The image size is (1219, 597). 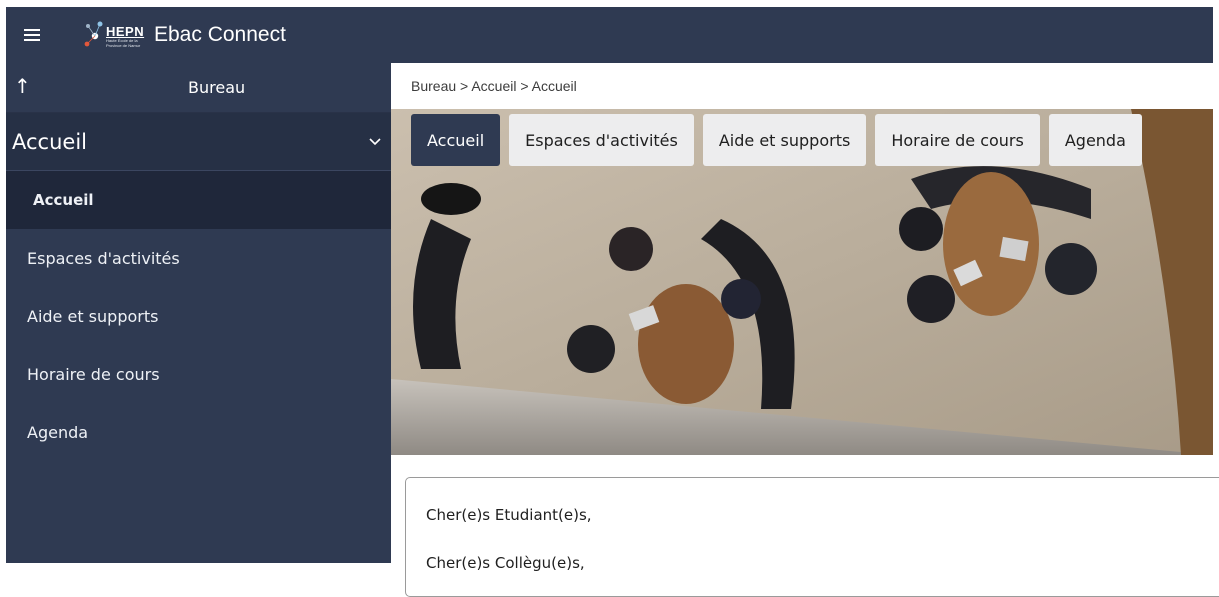 What do you see at coordinates (505, 563) in the screenshot?
I see `greeting-colleagues: Cher(e)s Collègu(e)s,` at bounding box center [505, 563].